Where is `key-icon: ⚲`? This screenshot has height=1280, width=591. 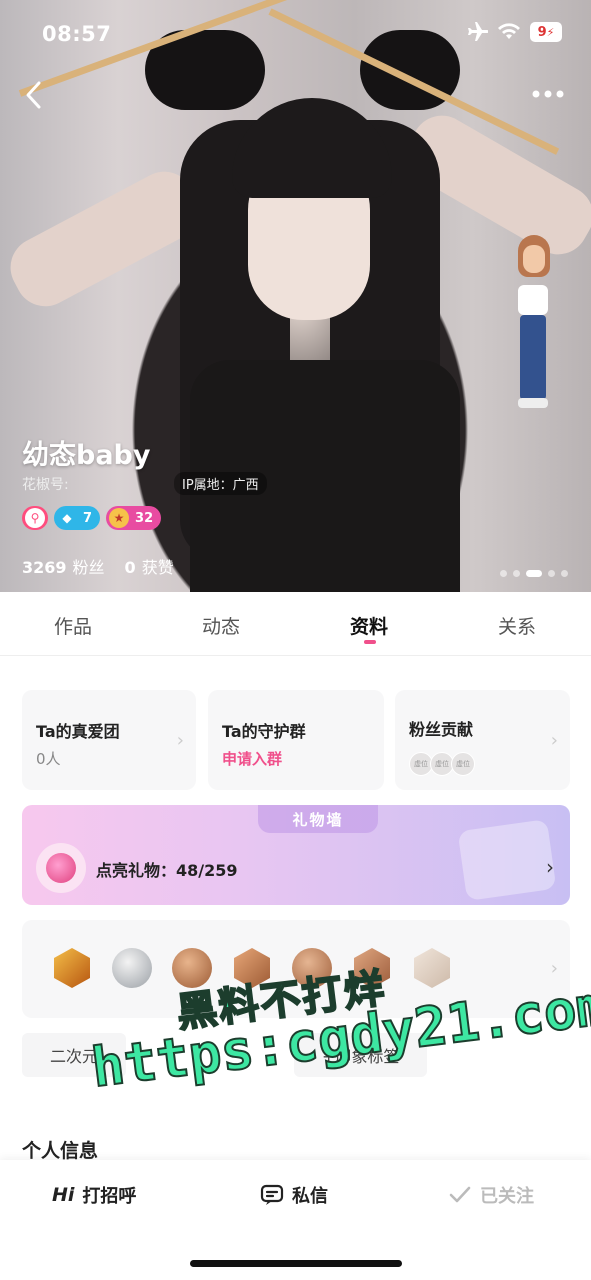 key-icon: ⚲ is located at coordinates (35, 518).